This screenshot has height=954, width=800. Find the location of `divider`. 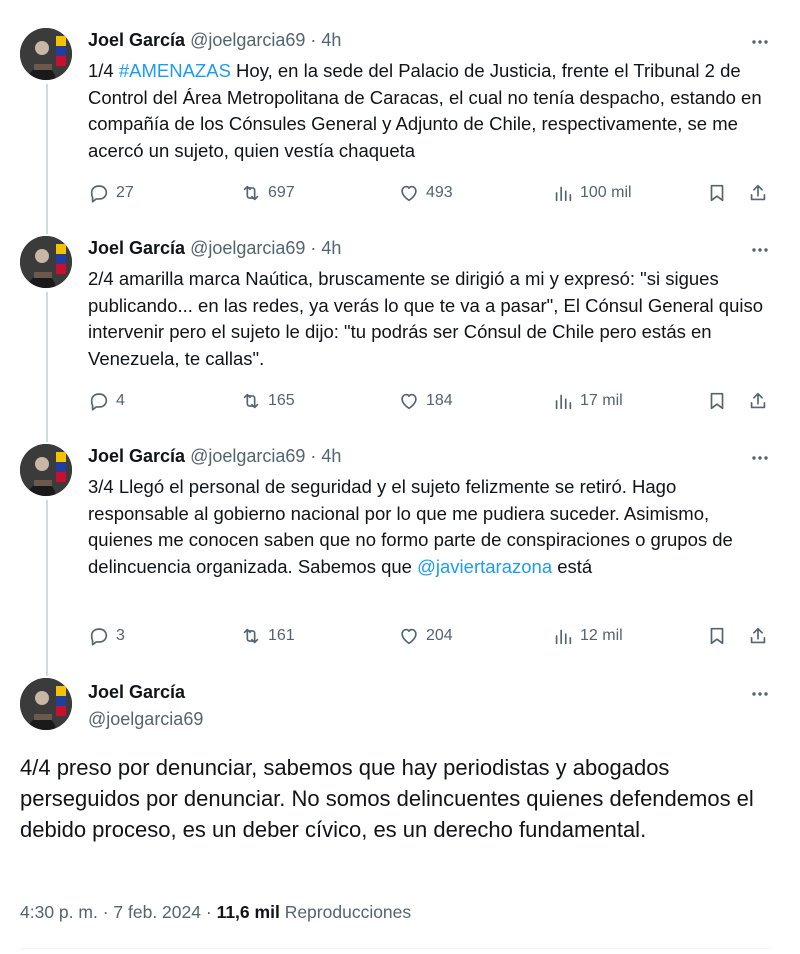

divider is located at coordinates (395, 948).